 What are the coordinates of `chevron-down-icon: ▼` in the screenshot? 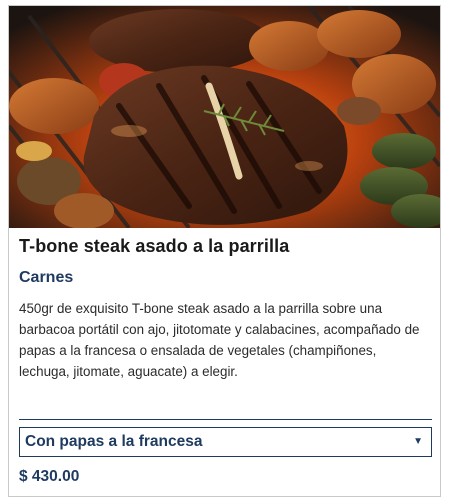 It's located at (418, 441).